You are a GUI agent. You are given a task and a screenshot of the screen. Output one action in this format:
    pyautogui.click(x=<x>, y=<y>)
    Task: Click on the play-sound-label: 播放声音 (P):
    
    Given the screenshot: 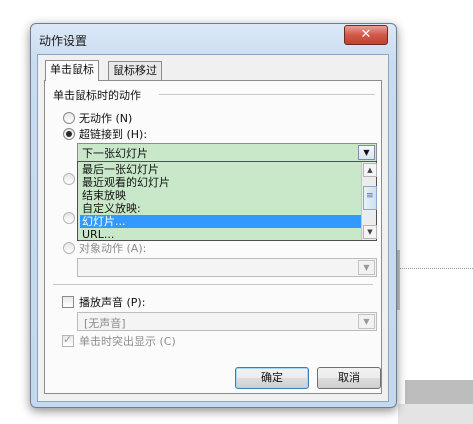 What is the action you would take?
    pyautogui.click(x=112, y=302)
    